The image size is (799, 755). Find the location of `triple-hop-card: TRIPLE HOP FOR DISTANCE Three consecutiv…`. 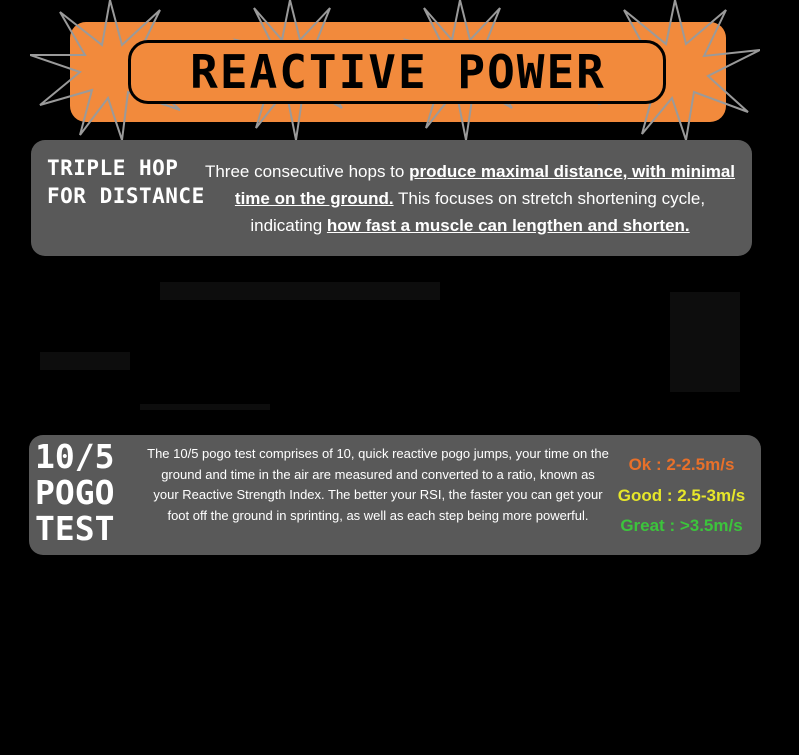

triple-hop-card: TRIPLE HOP FOR DISTANCE Three consecutiv… is located at coordinates (391, 198).